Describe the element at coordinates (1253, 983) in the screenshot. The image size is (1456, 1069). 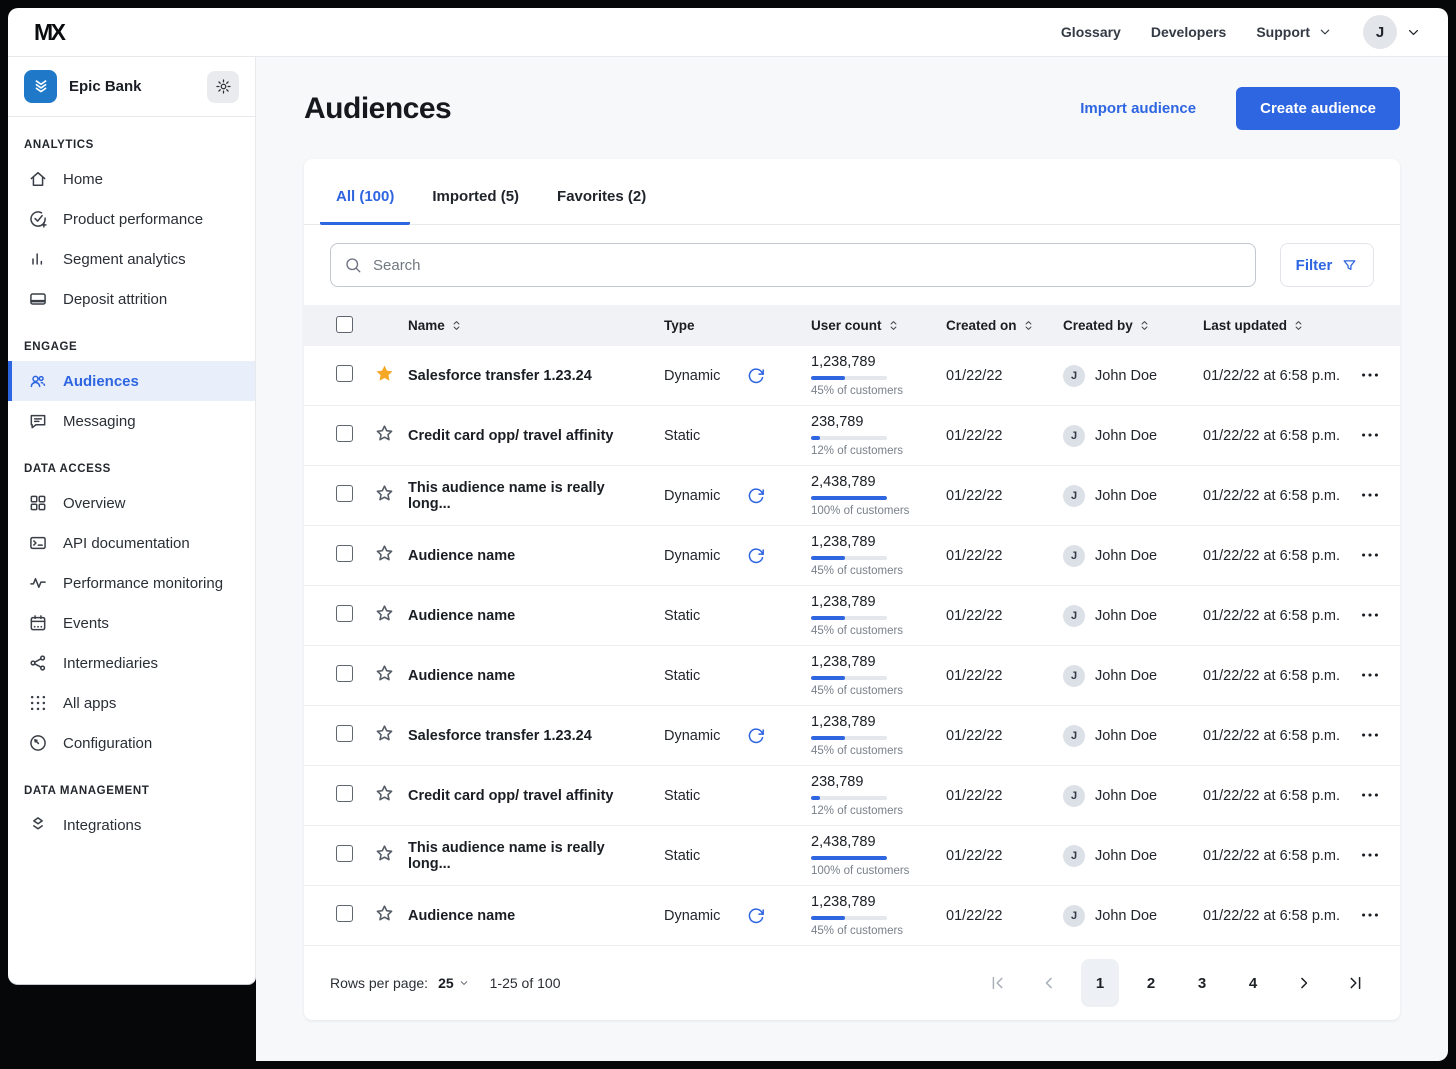
I see `page-4-button: 4` at that location.